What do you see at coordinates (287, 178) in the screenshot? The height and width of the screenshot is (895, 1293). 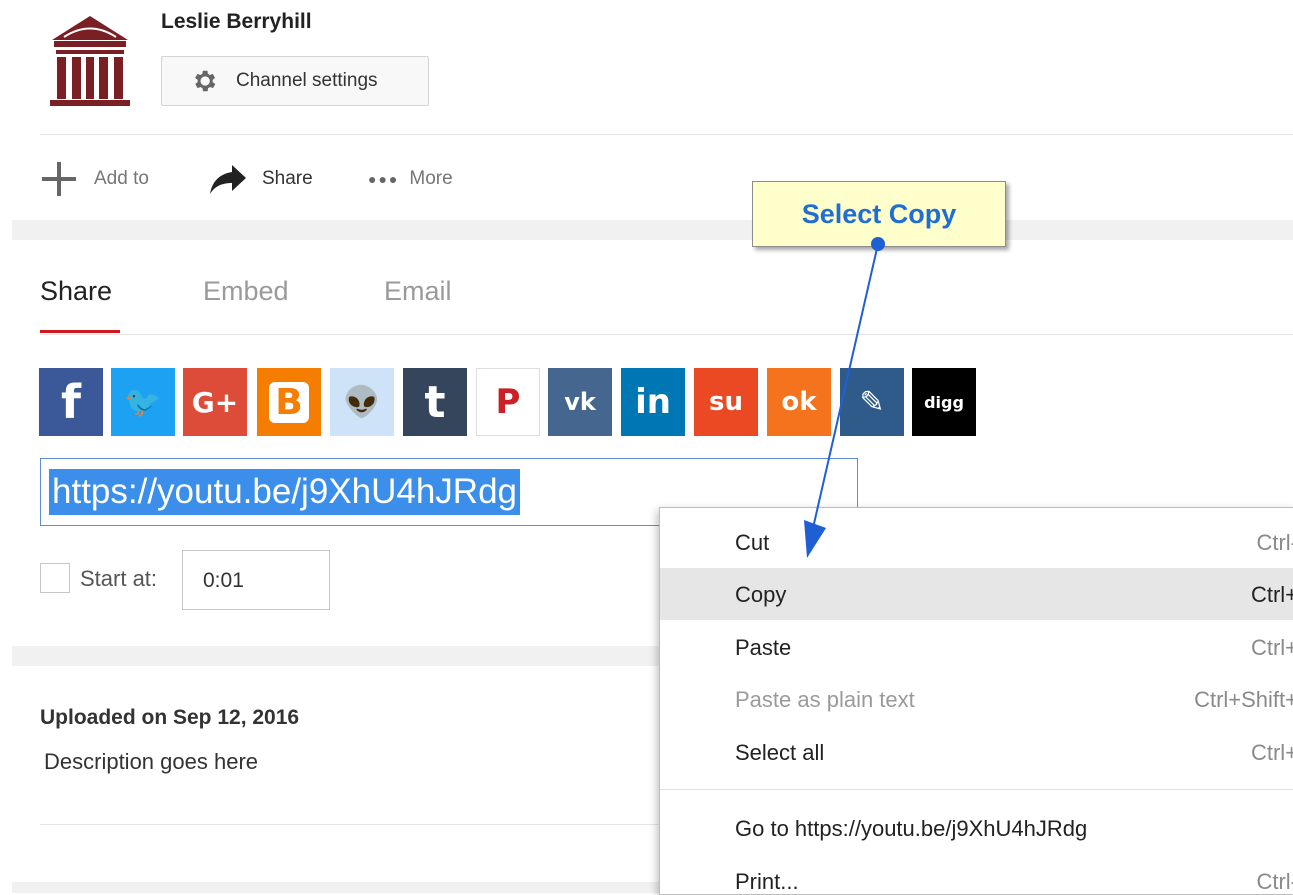 I see `share-label: Share` at bounding box center [287, 178].